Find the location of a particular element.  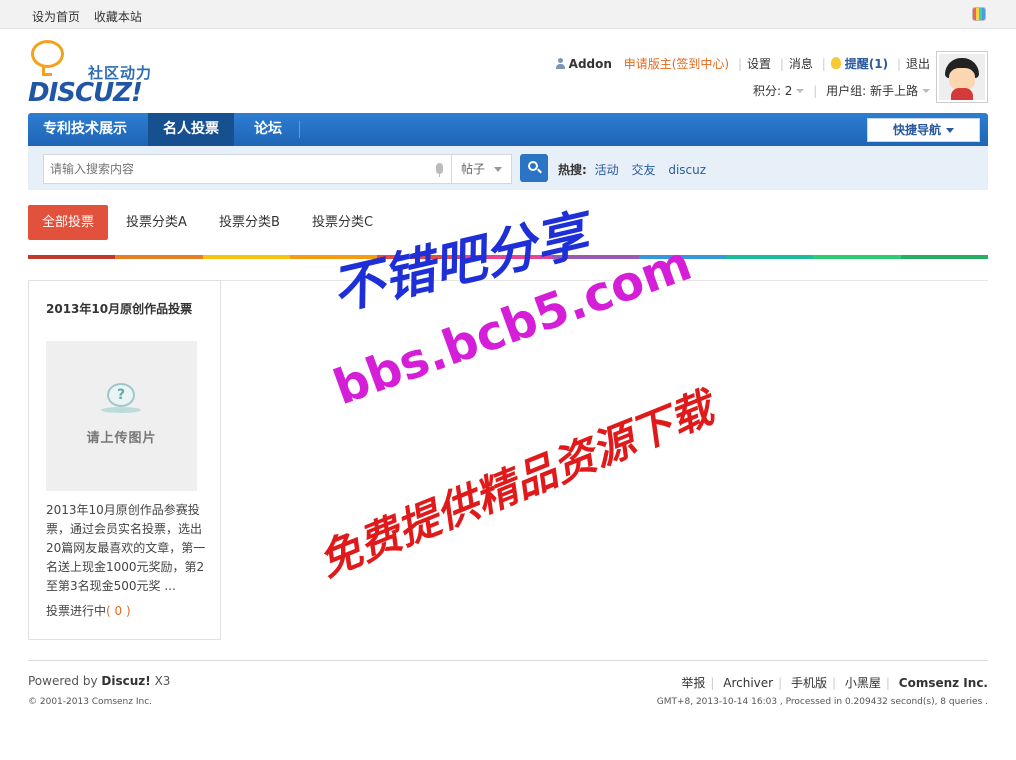

user-icon is located at coordinates (560, 63).